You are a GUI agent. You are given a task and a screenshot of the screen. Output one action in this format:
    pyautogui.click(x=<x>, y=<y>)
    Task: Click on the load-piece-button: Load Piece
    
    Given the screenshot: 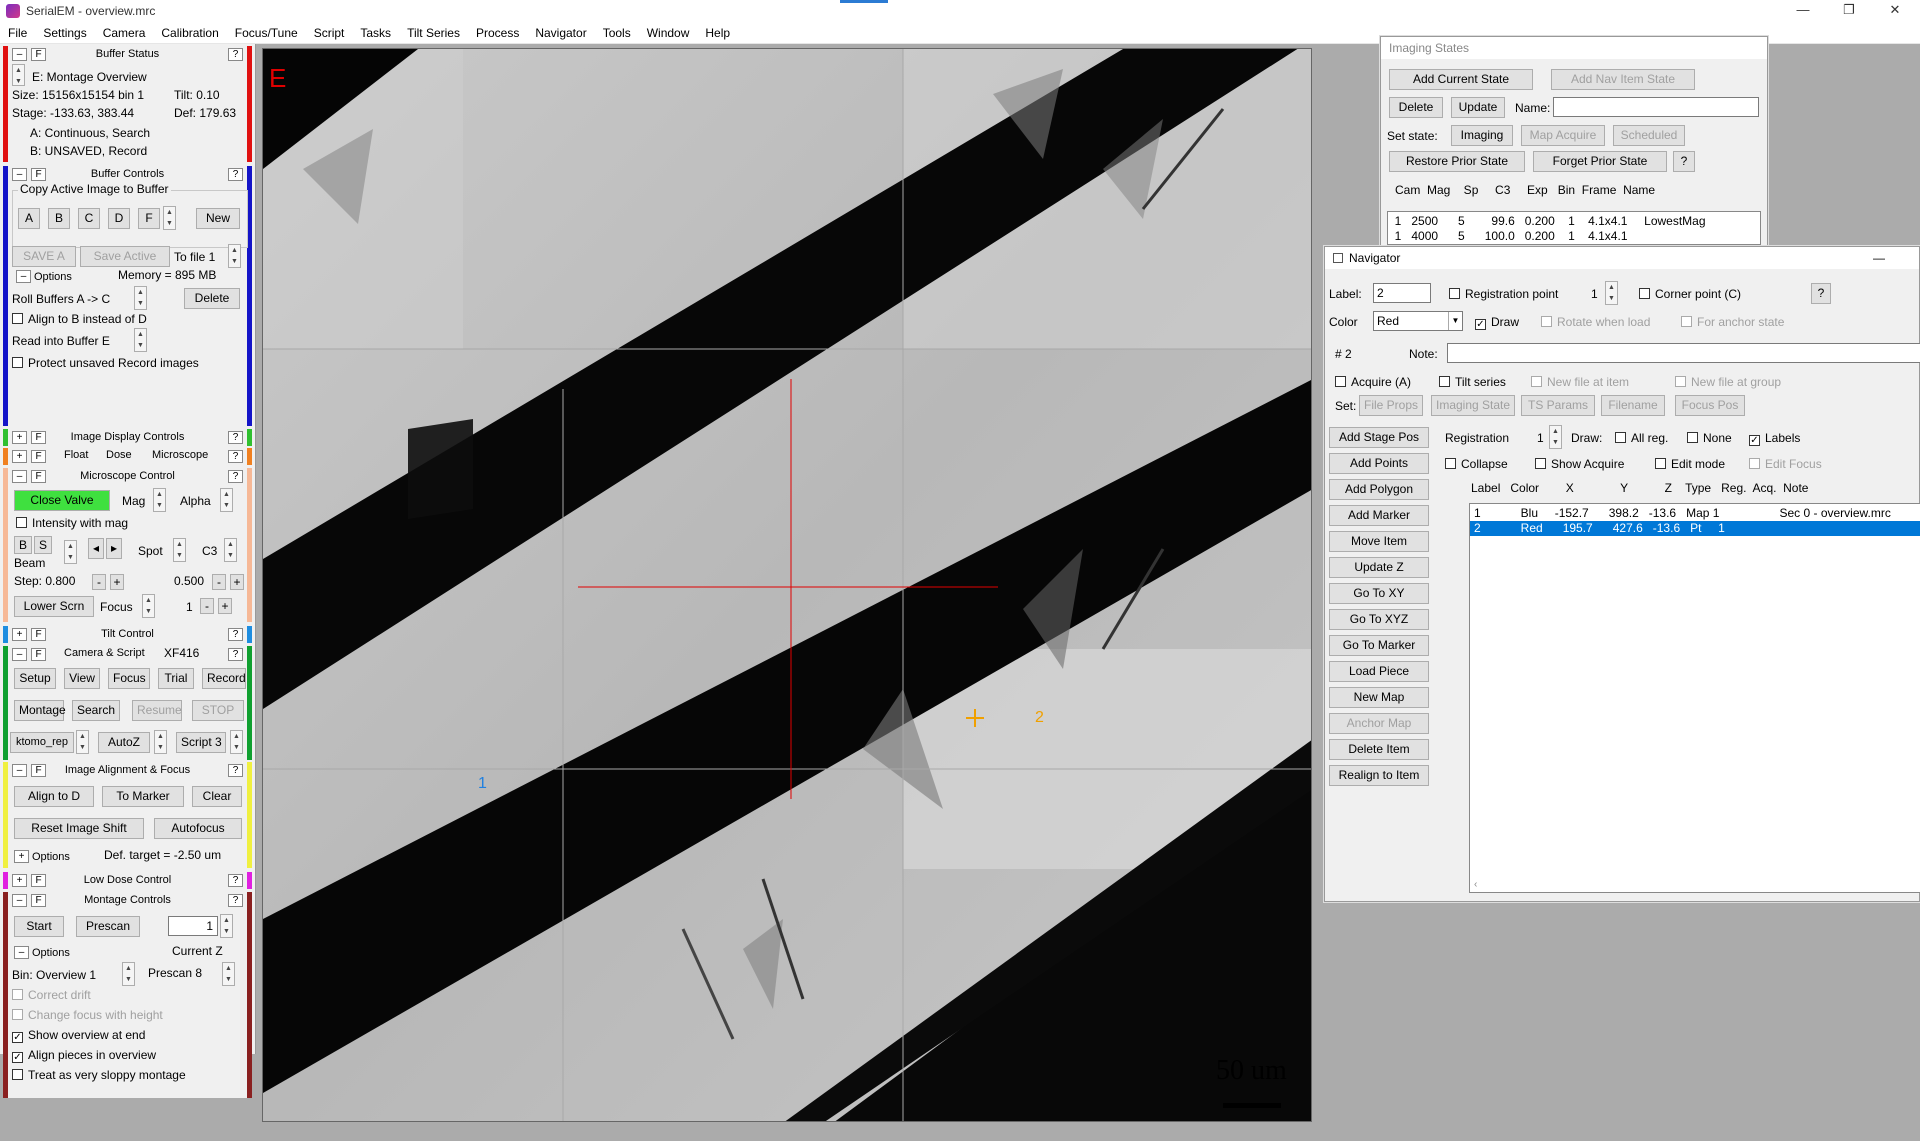 What is the action you would take?
    pyautogui.click(x=1379, y=671)
    